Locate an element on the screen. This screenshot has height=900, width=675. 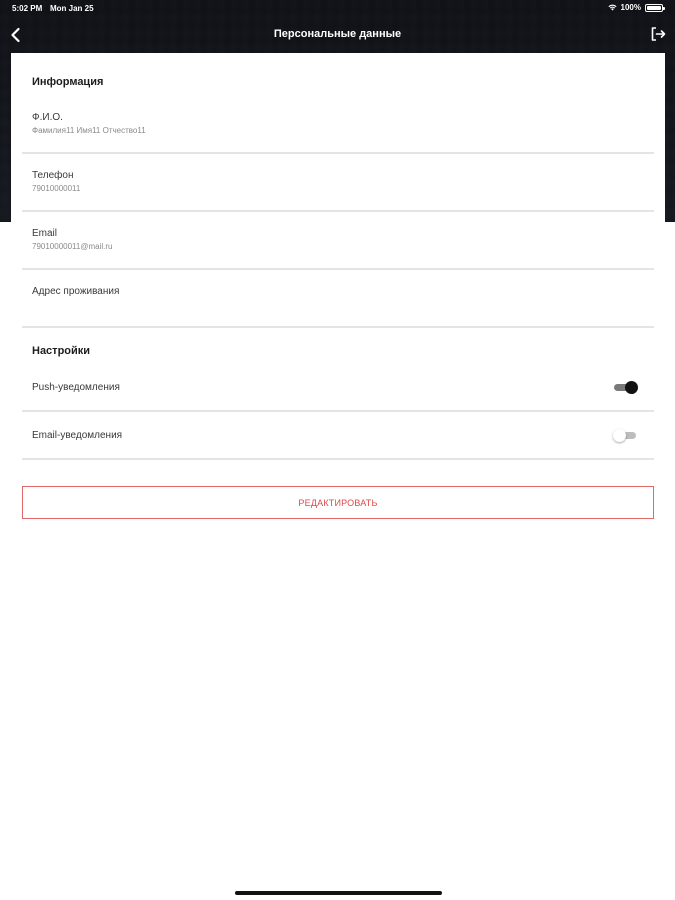
field-phone: Телефон 79010000011 is located at coordinates (338, 183).